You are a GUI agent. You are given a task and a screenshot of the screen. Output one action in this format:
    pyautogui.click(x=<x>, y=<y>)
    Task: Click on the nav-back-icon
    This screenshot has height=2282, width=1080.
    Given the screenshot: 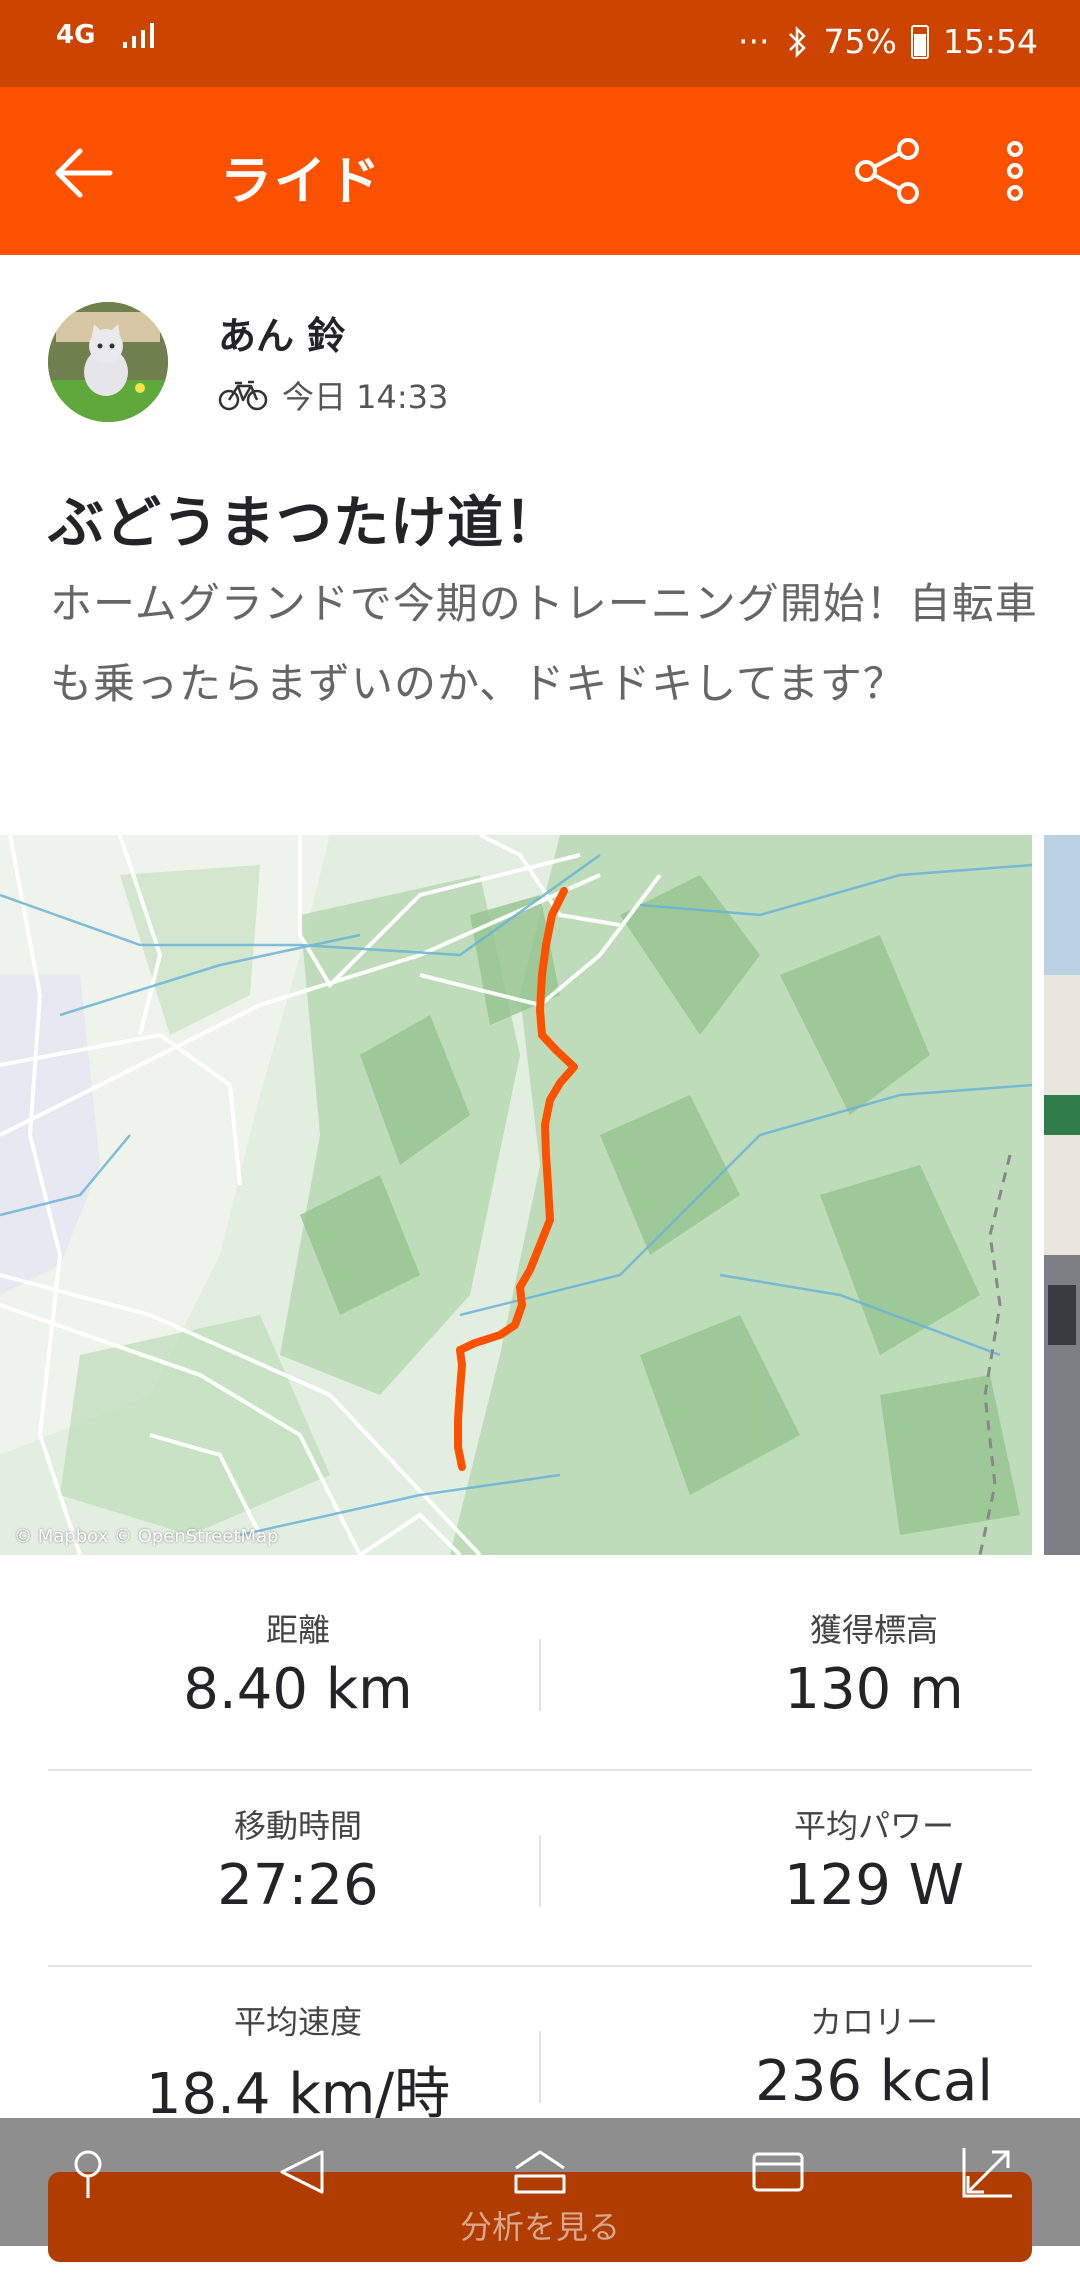 What is the action you would take?
    pyautogui.click(x=302, y=2172)
    